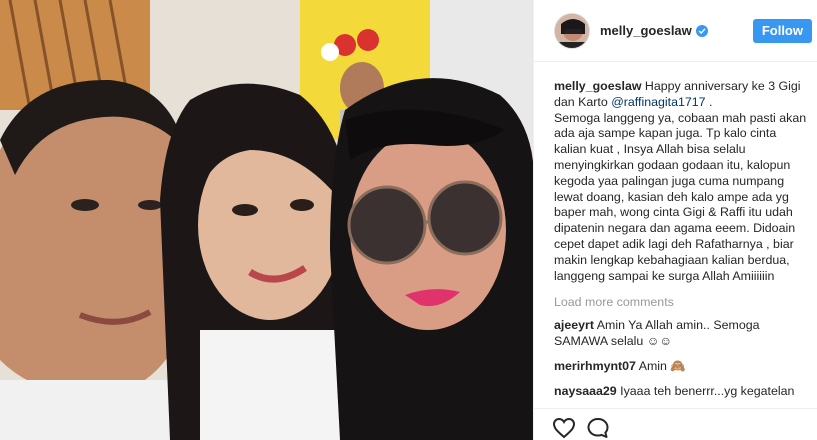 This screenshot has width=817, height=440. I want to click on comment-item: merirhmynt07 Amin 🙈, so click(683, 367).